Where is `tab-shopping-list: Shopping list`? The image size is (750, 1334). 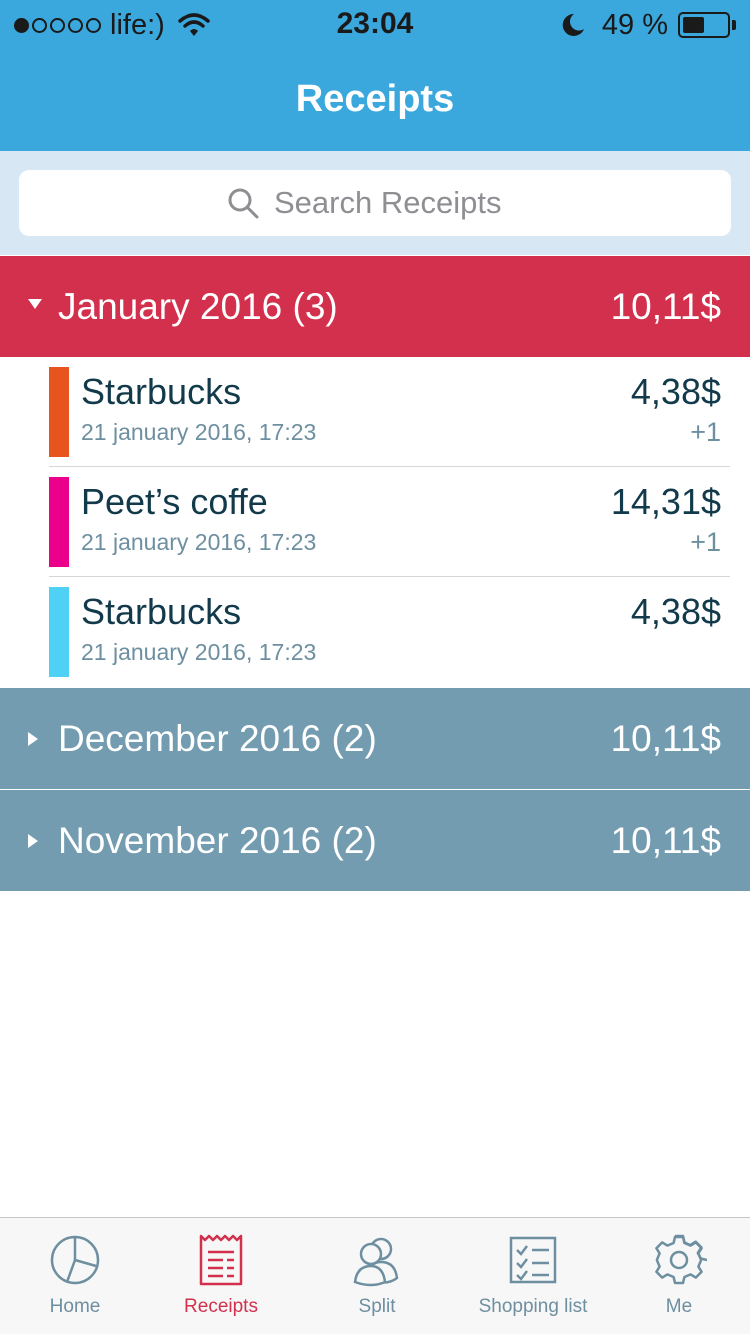 tab-shopping-list: Shopping list is located at coordinates (533, 1276).